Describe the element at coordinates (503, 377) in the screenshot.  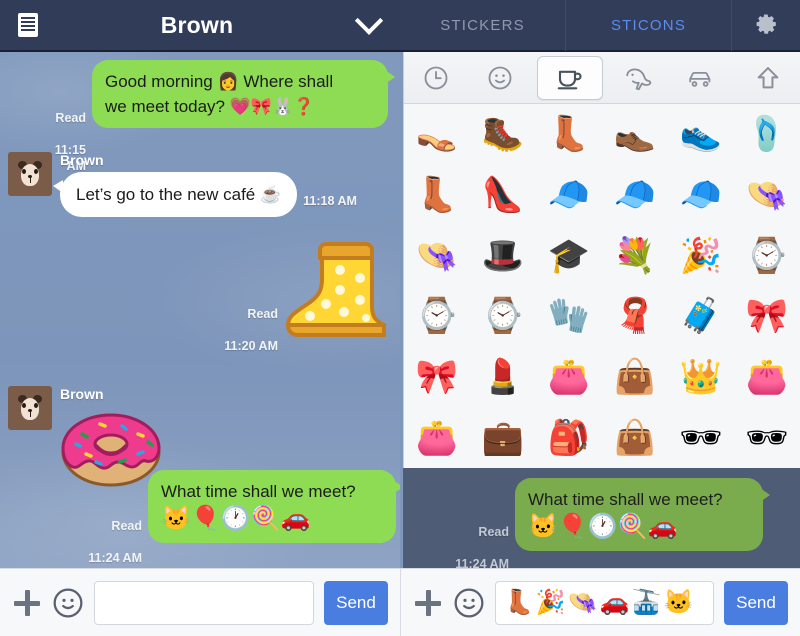
I see `sticon-cell: 💄` at that location.